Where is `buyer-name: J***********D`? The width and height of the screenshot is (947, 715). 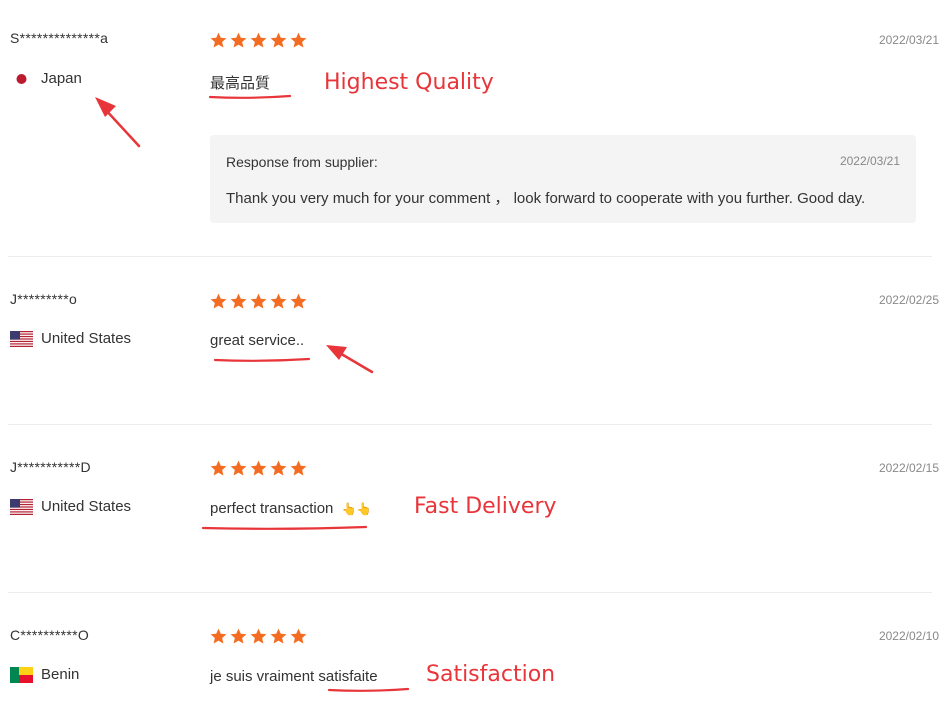
buyer-name: J***********D is located at coordinates (50, 467).